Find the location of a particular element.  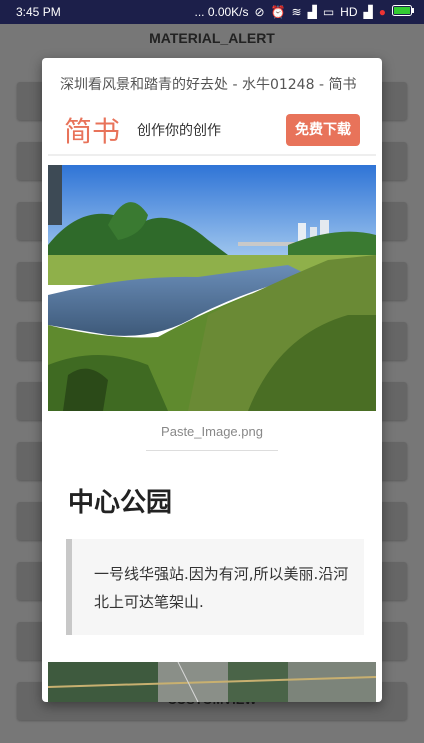

divider is located at coordinates (212, 155).